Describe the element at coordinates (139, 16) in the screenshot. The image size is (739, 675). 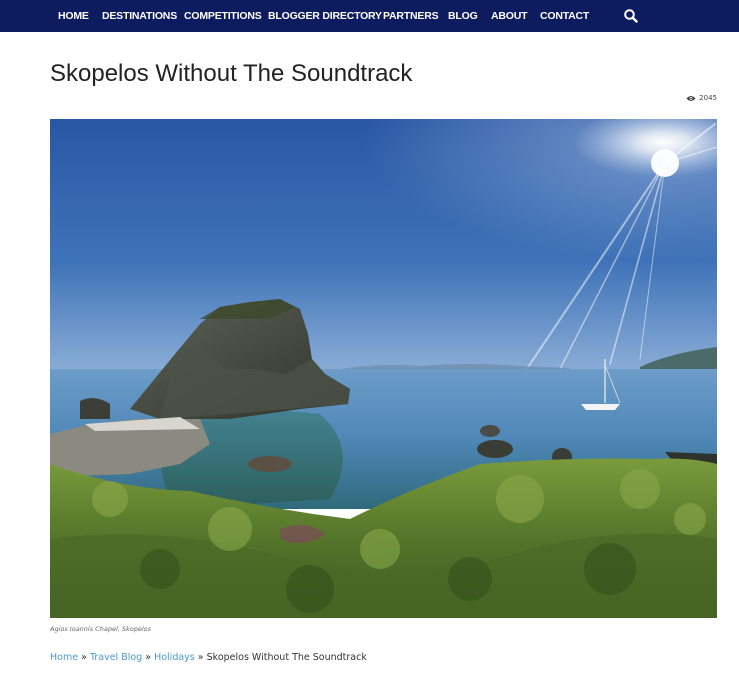
I see `nav-item-destinations: DESTINATIONS` at that location.